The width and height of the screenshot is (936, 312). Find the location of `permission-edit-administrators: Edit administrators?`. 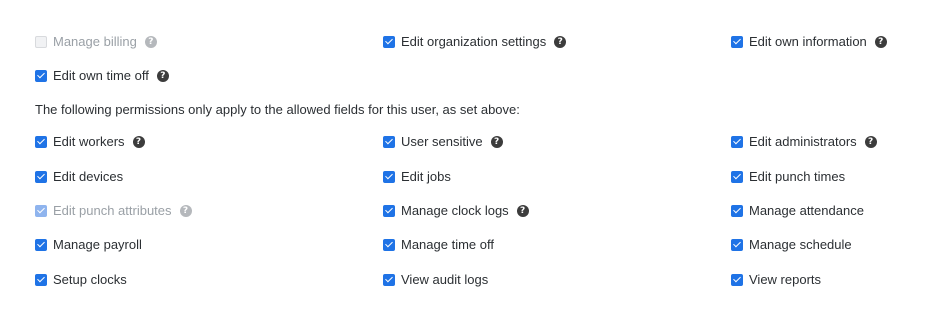

permission-edit-administrators: Edit administrators? is located at coordinates (804, 141).